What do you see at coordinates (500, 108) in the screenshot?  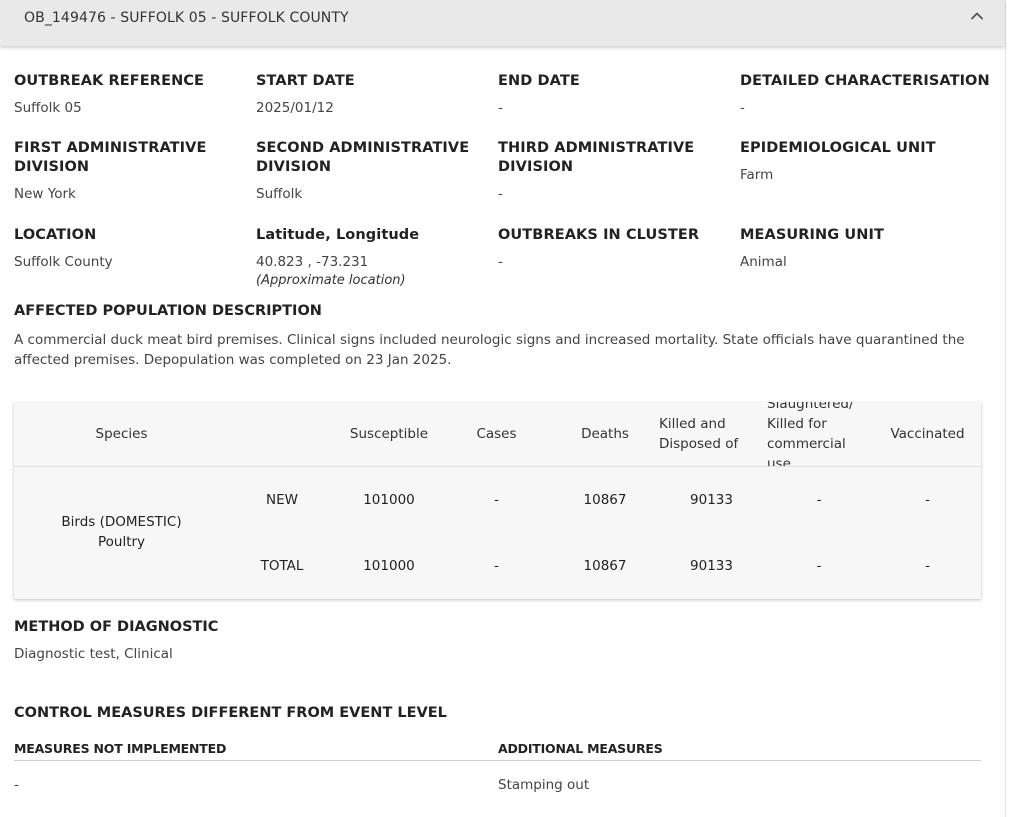 I see `end-date-value: -` at bounding box center [500, 108].